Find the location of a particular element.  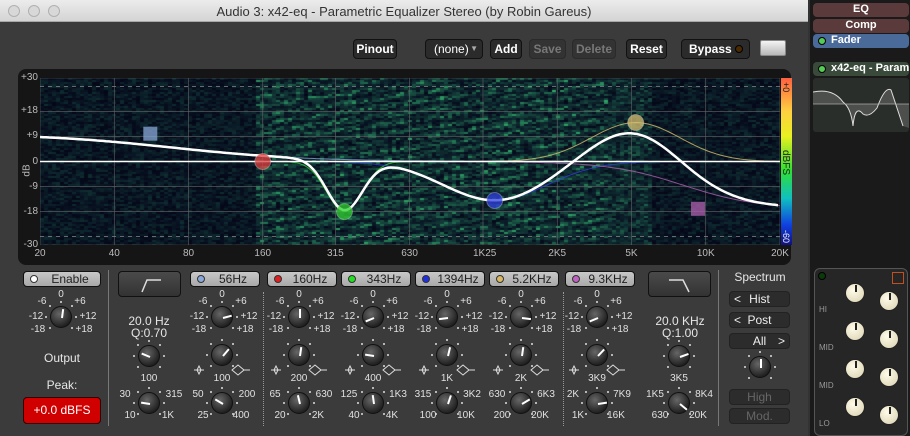

bypass-button: Bypass is located at coordinates (715, 49).